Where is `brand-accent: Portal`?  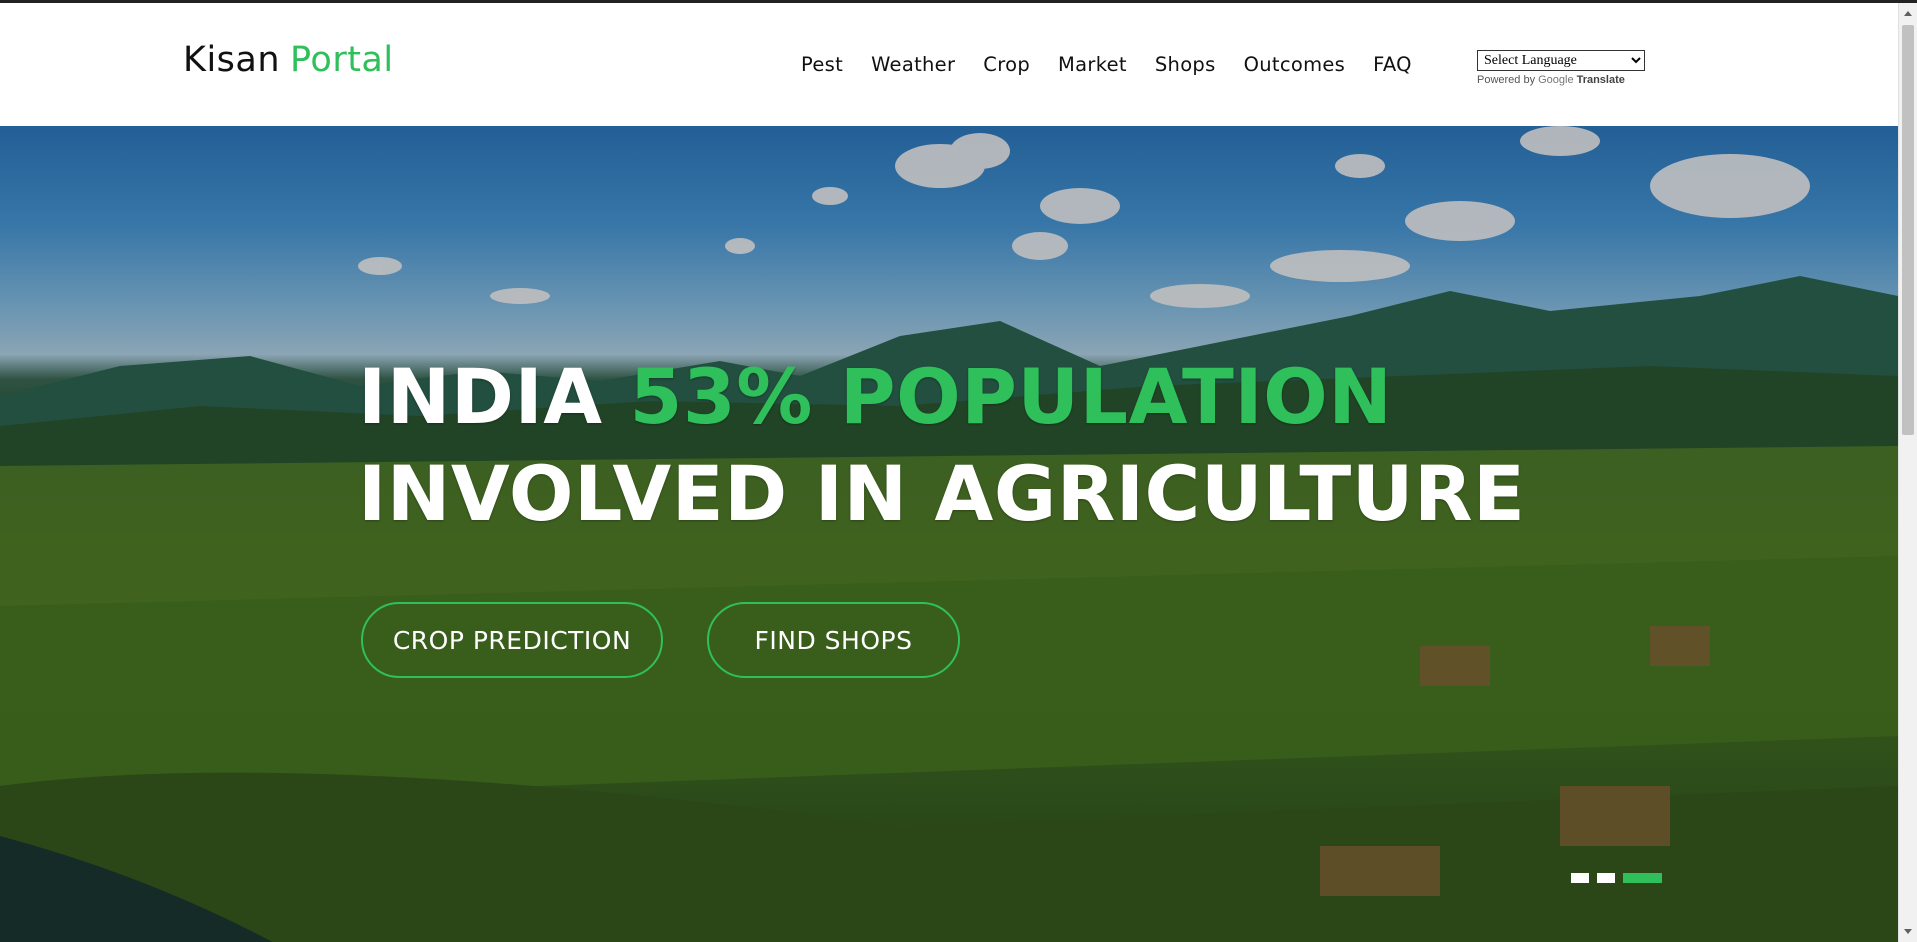
brand-accent: Portal is located at coordinates (342, 60).